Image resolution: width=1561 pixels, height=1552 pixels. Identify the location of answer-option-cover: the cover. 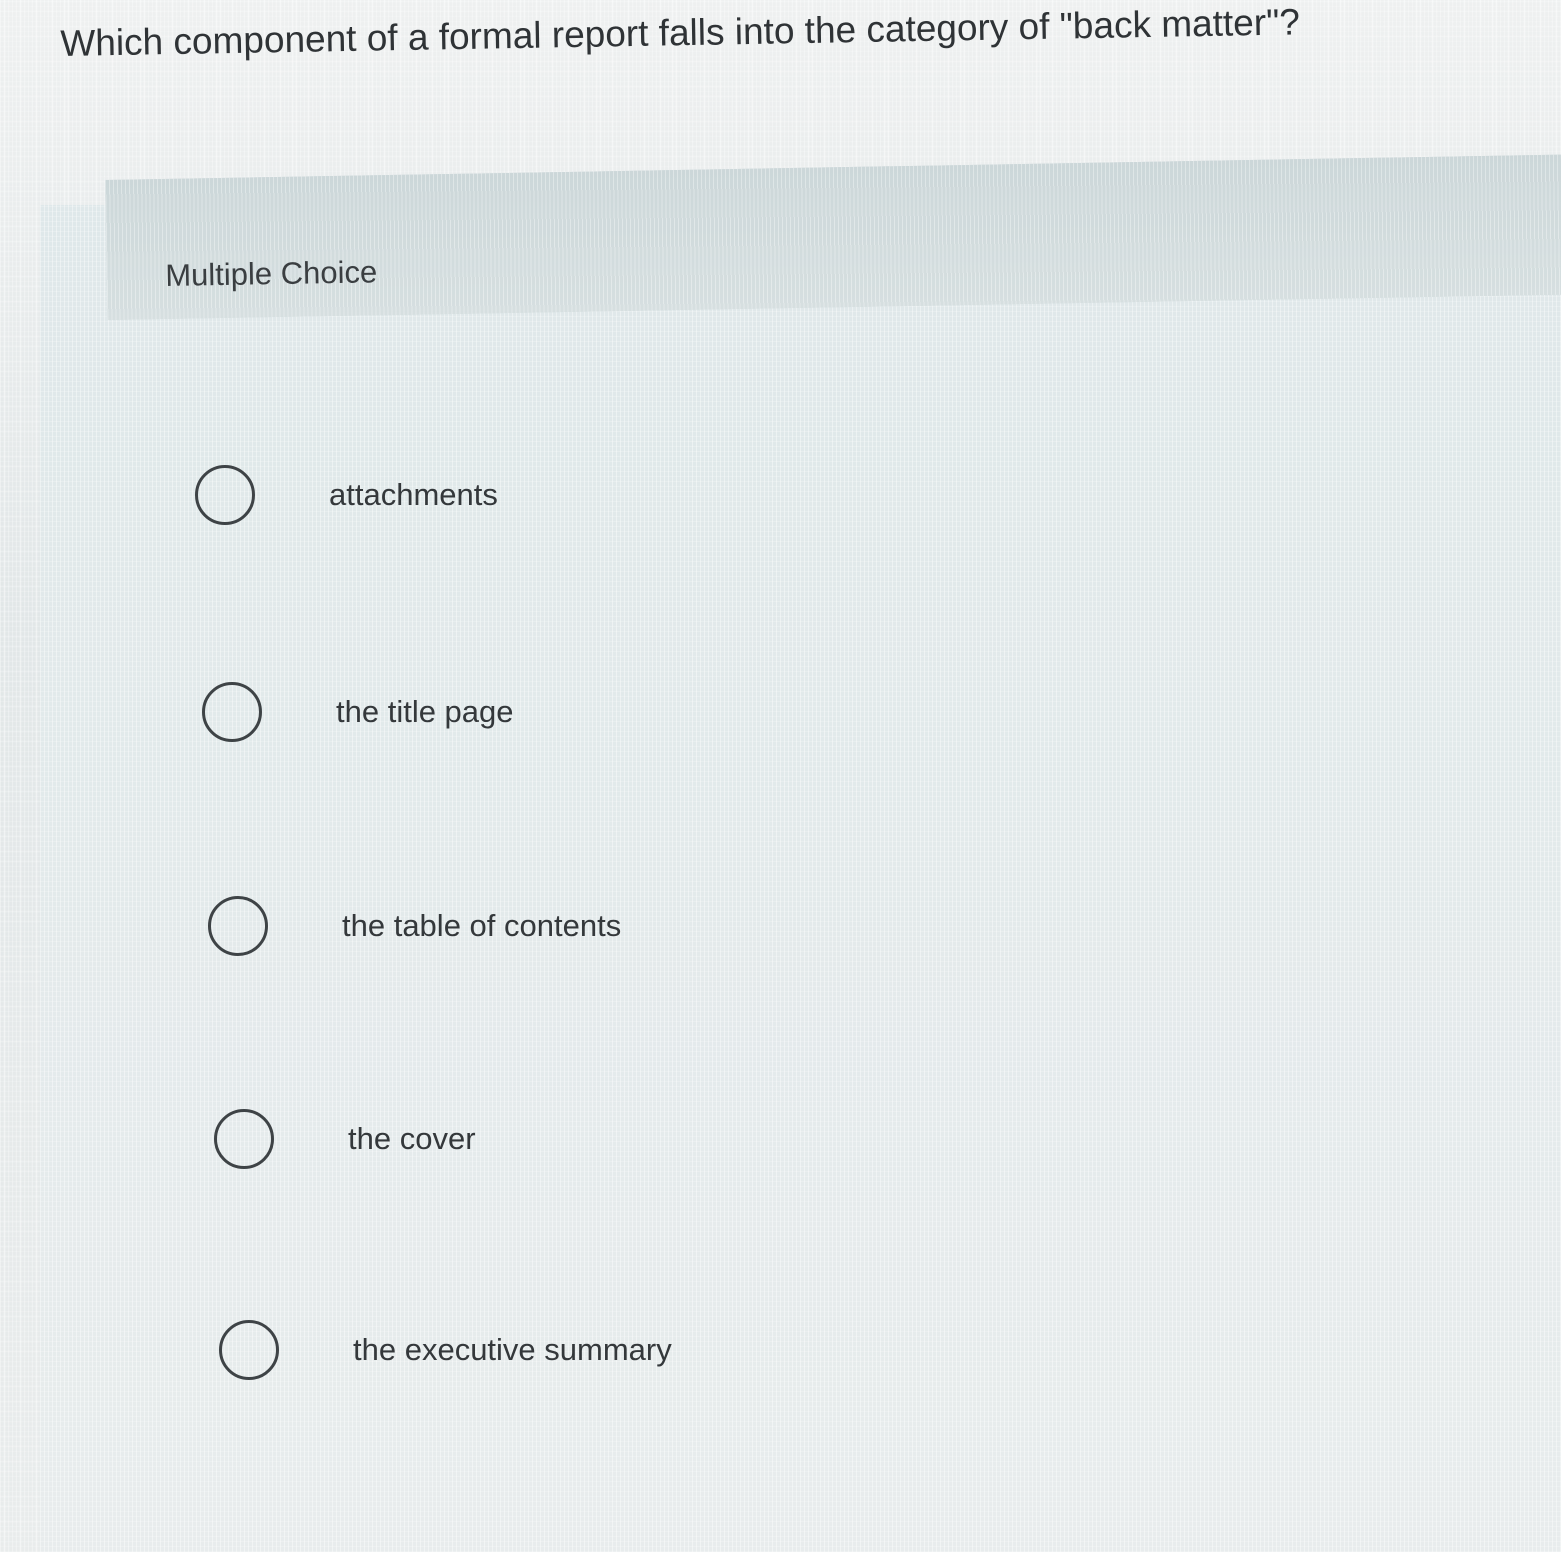
(345, 1139).